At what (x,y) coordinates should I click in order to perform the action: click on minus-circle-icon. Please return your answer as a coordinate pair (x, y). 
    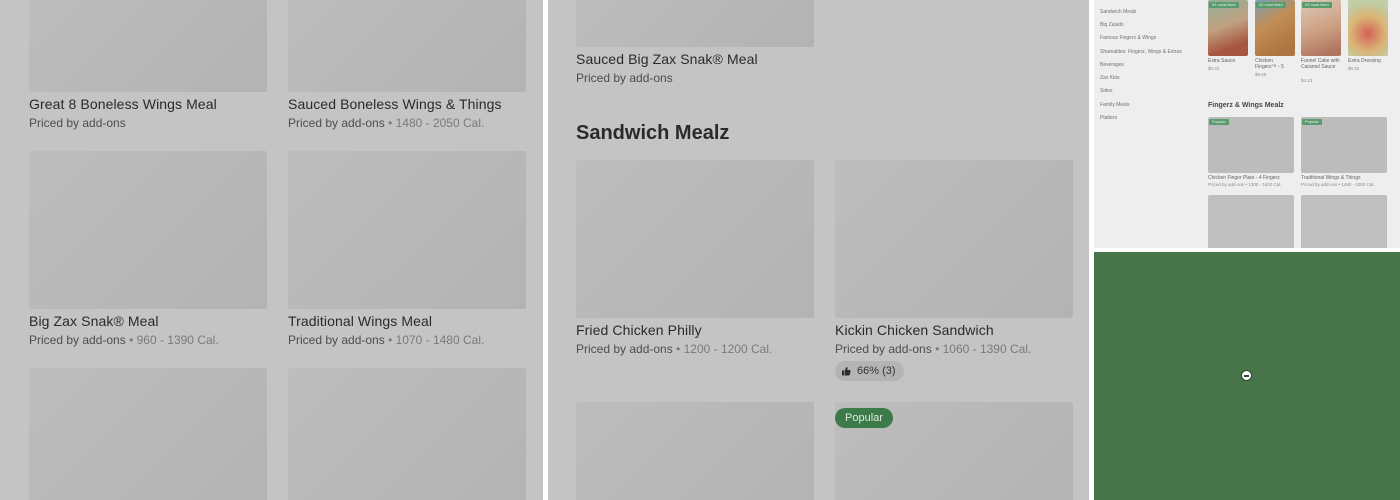
    Looking at the image, I should click on (1246, 375).